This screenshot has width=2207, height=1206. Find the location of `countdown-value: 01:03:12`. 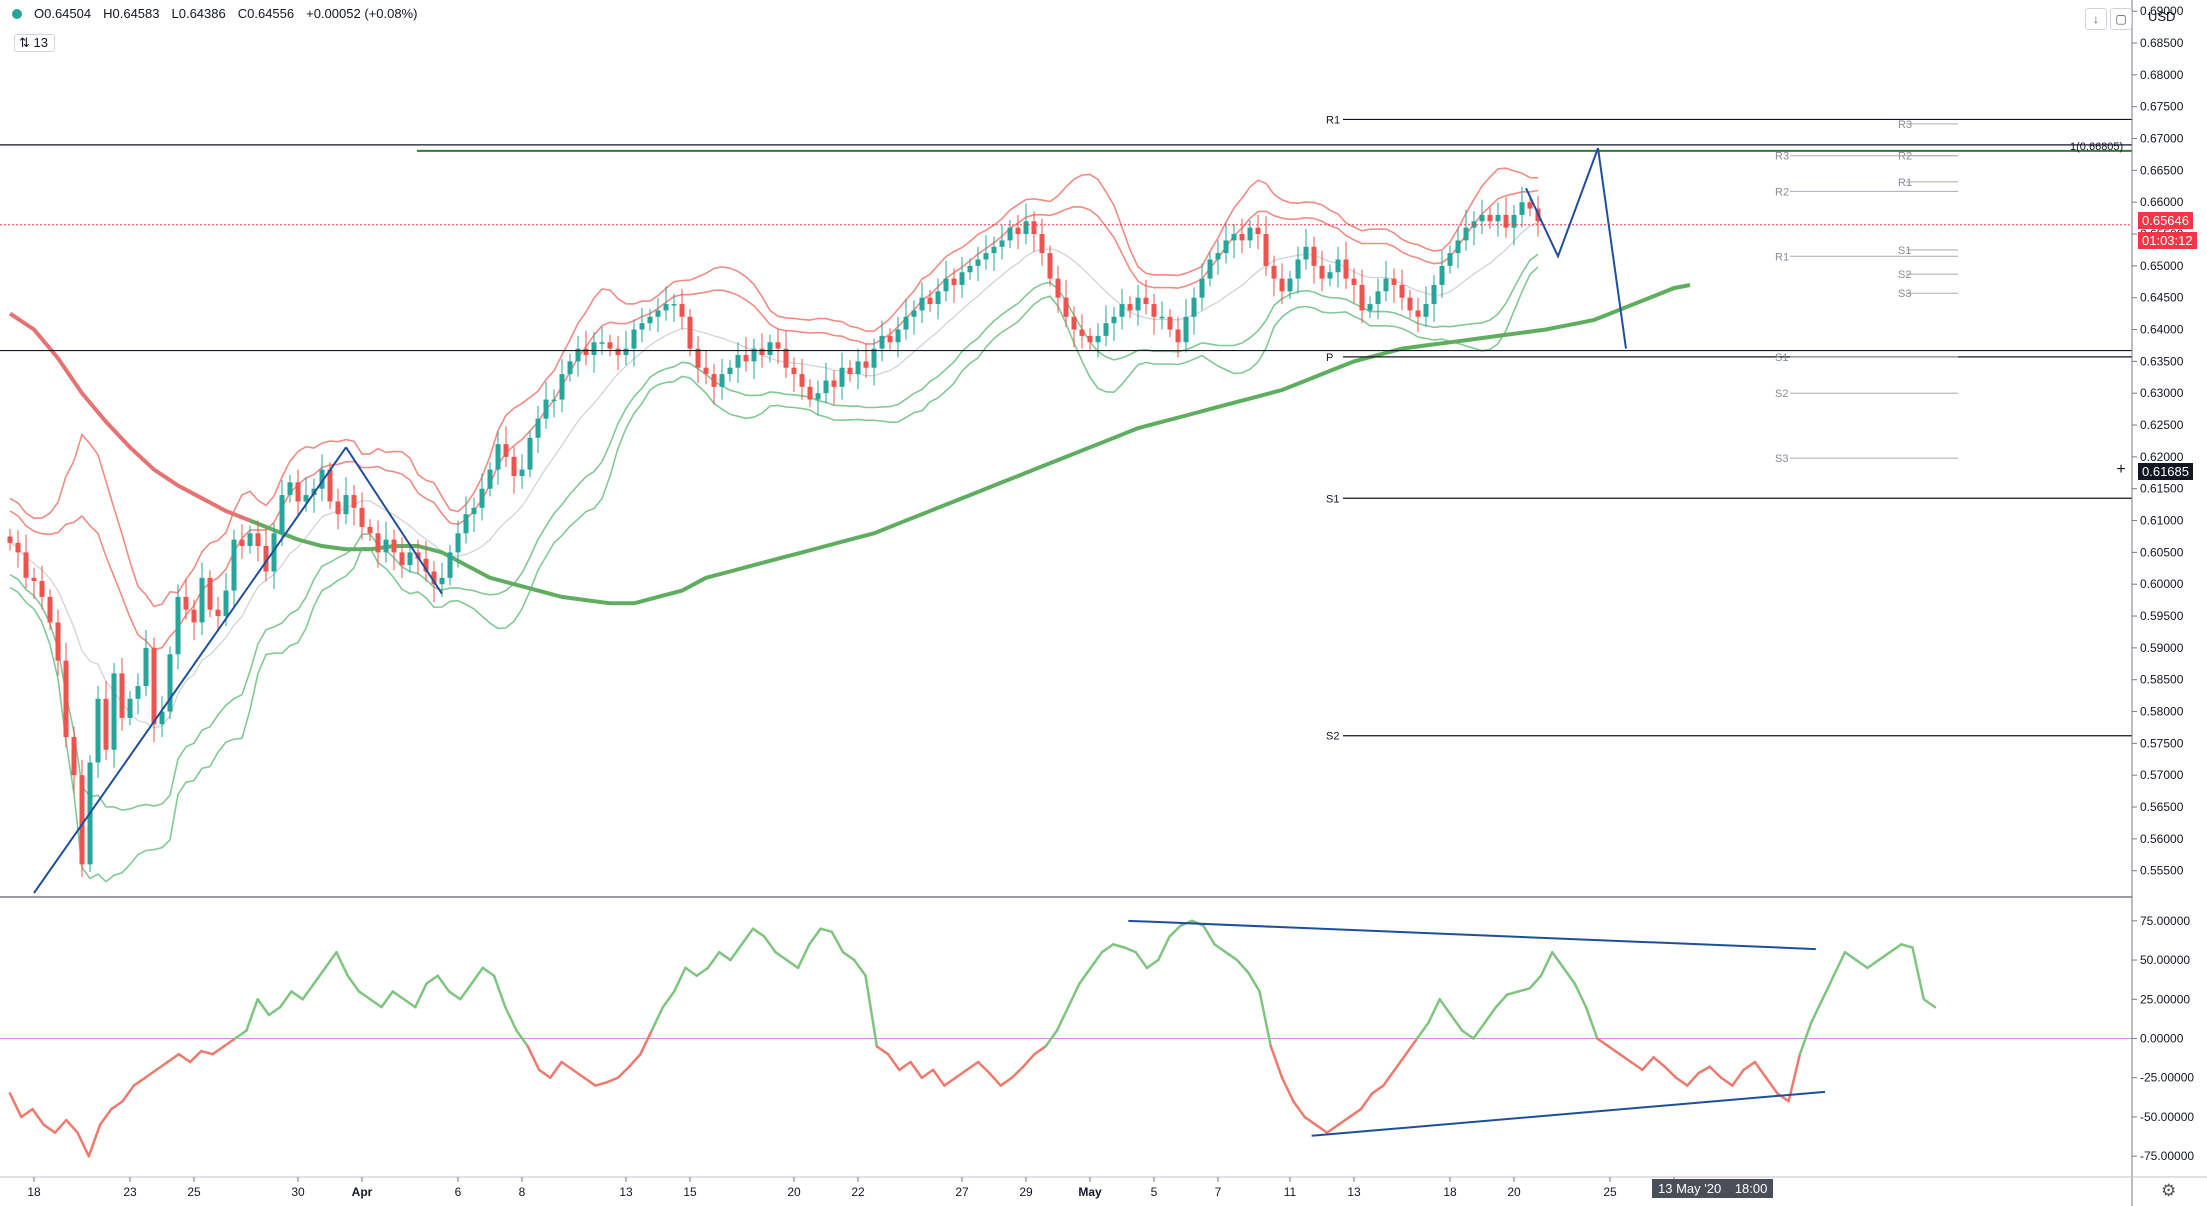

countdown-value: 01:03:12 is located at coordinates (2167, 240).